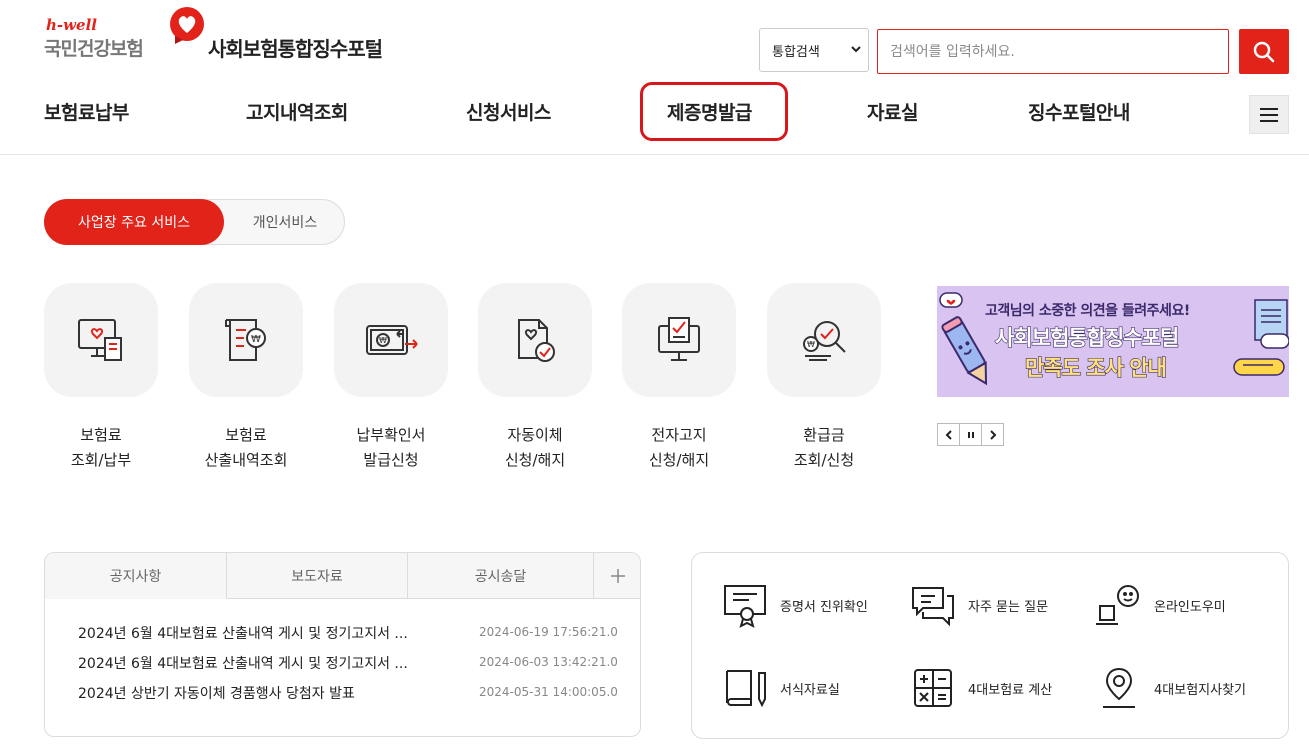 The height and width of the screenshot is (750, 1309). I want to click on service-e-billing: 전자고지 신청/해지, so click(680, 376).